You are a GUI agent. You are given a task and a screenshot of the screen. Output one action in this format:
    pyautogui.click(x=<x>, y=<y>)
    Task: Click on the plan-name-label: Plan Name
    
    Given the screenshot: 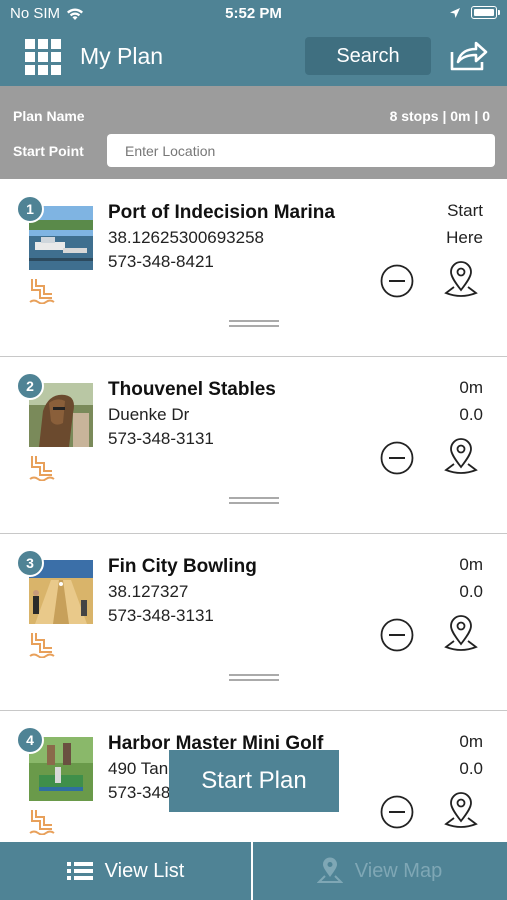 What is the action you would take?
    pyautogui.click(x=49, y=116)
    